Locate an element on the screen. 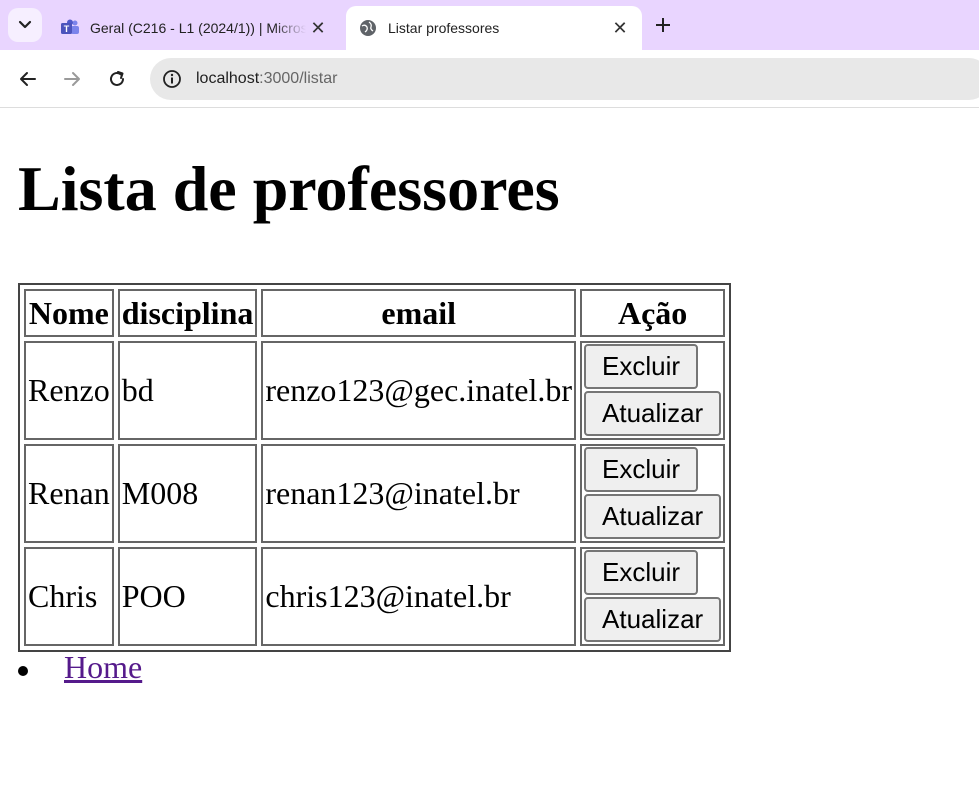 Image resolution: width=979 pixels, height=798 pixels. page-title: Lista de professores is located at coordinates (289, 188).